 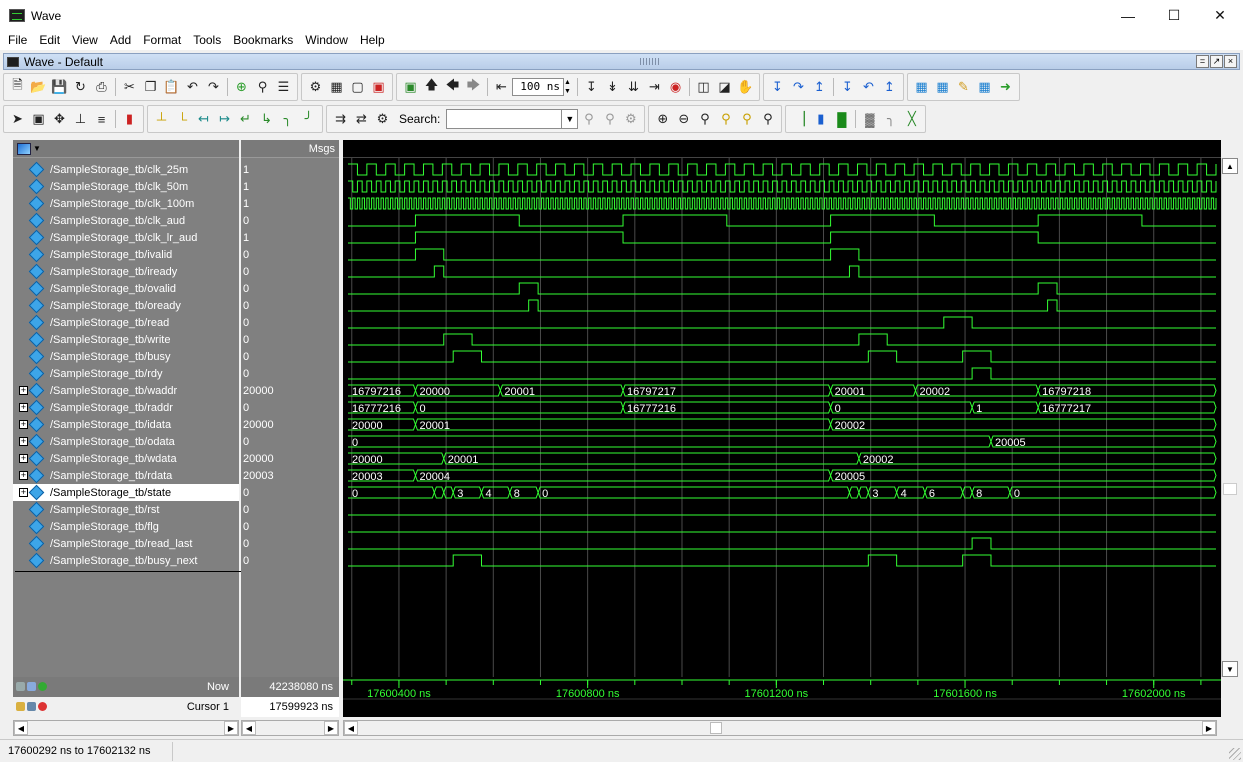 I want to click on values-scroll-left-icon: ◀, so click(x=249, y=728).